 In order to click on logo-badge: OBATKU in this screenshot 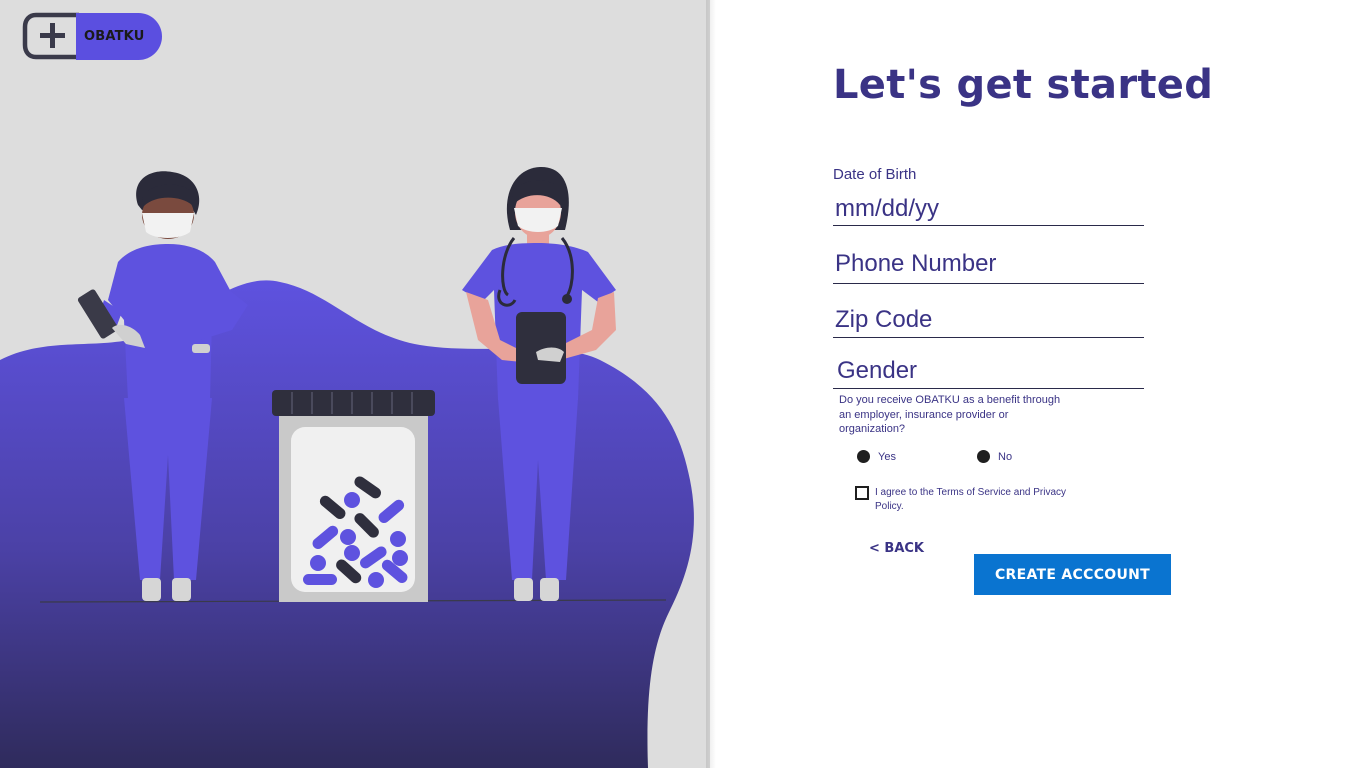, I will do `click(119, 36)`.